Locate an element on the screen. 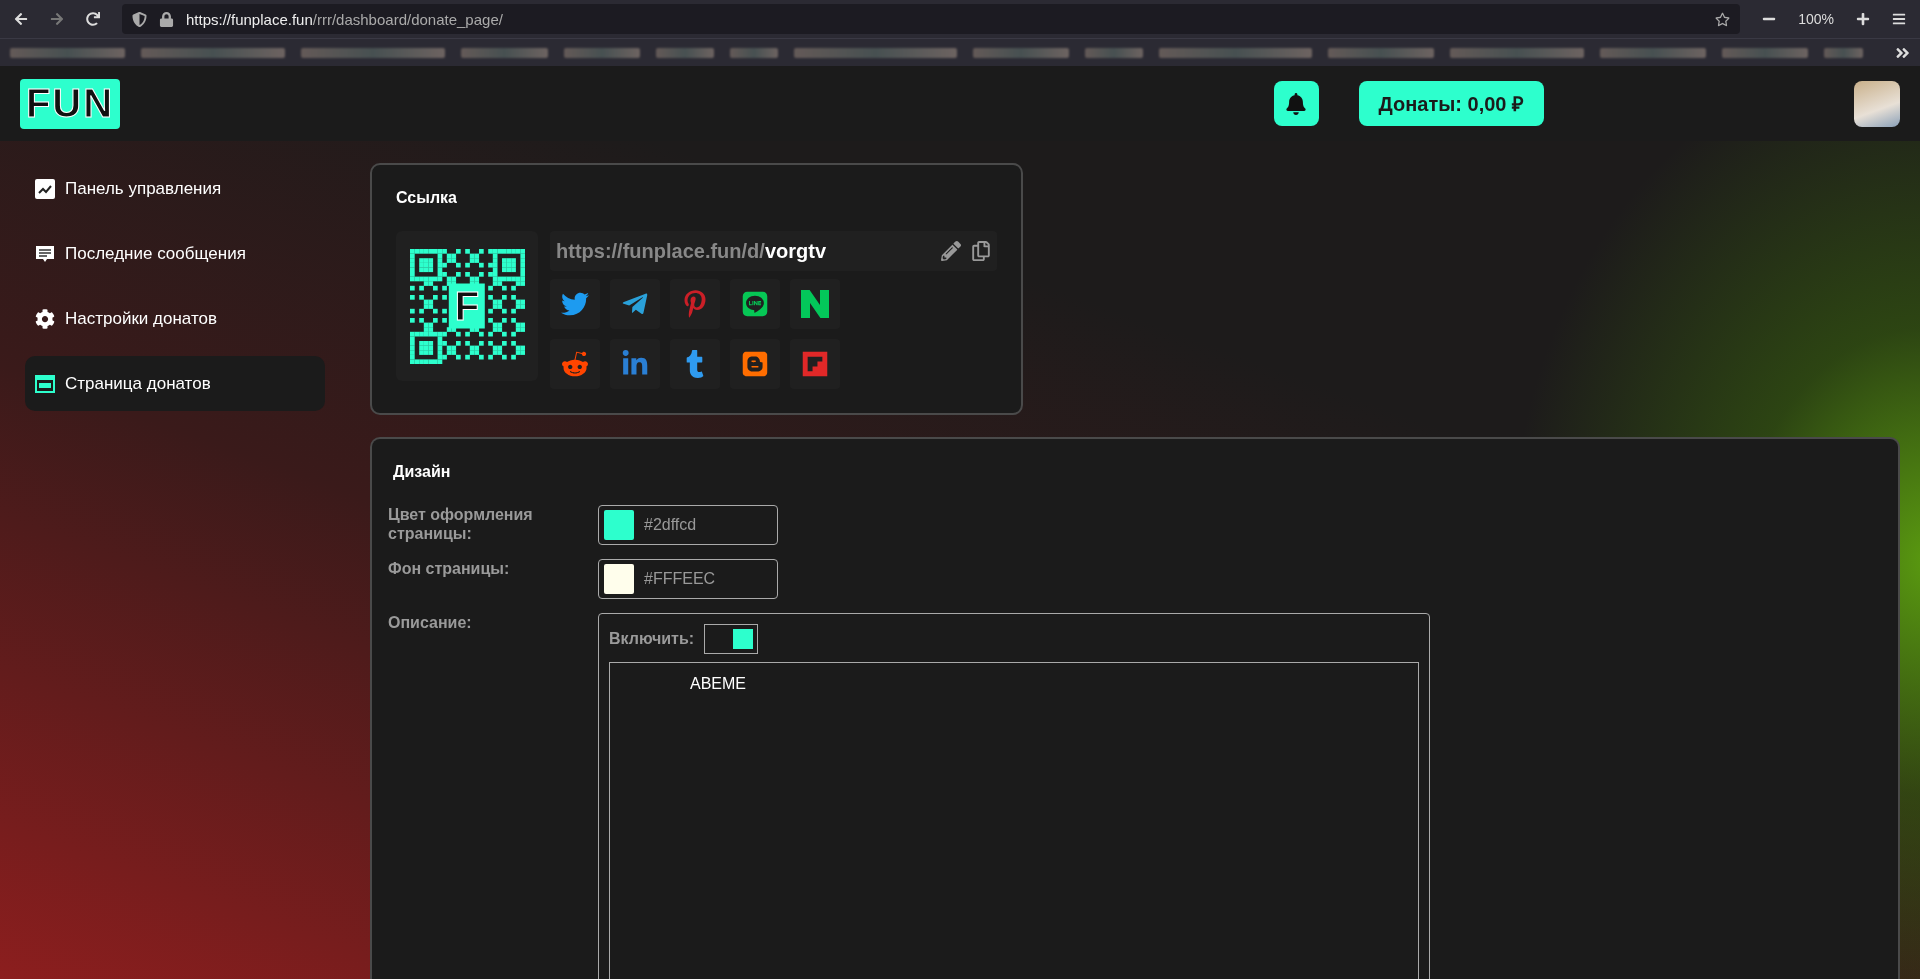 The height and width of the screenshot is (979, 1920). field-label: Цвет оформления страницы: is located at coordinates (461, 524).